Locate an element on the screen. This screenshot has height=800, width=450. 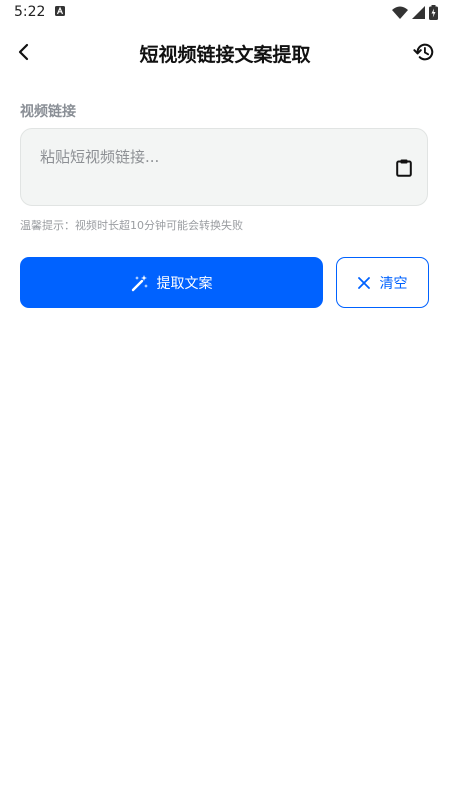
clipboard-icon is located at coordinates (404, 168).